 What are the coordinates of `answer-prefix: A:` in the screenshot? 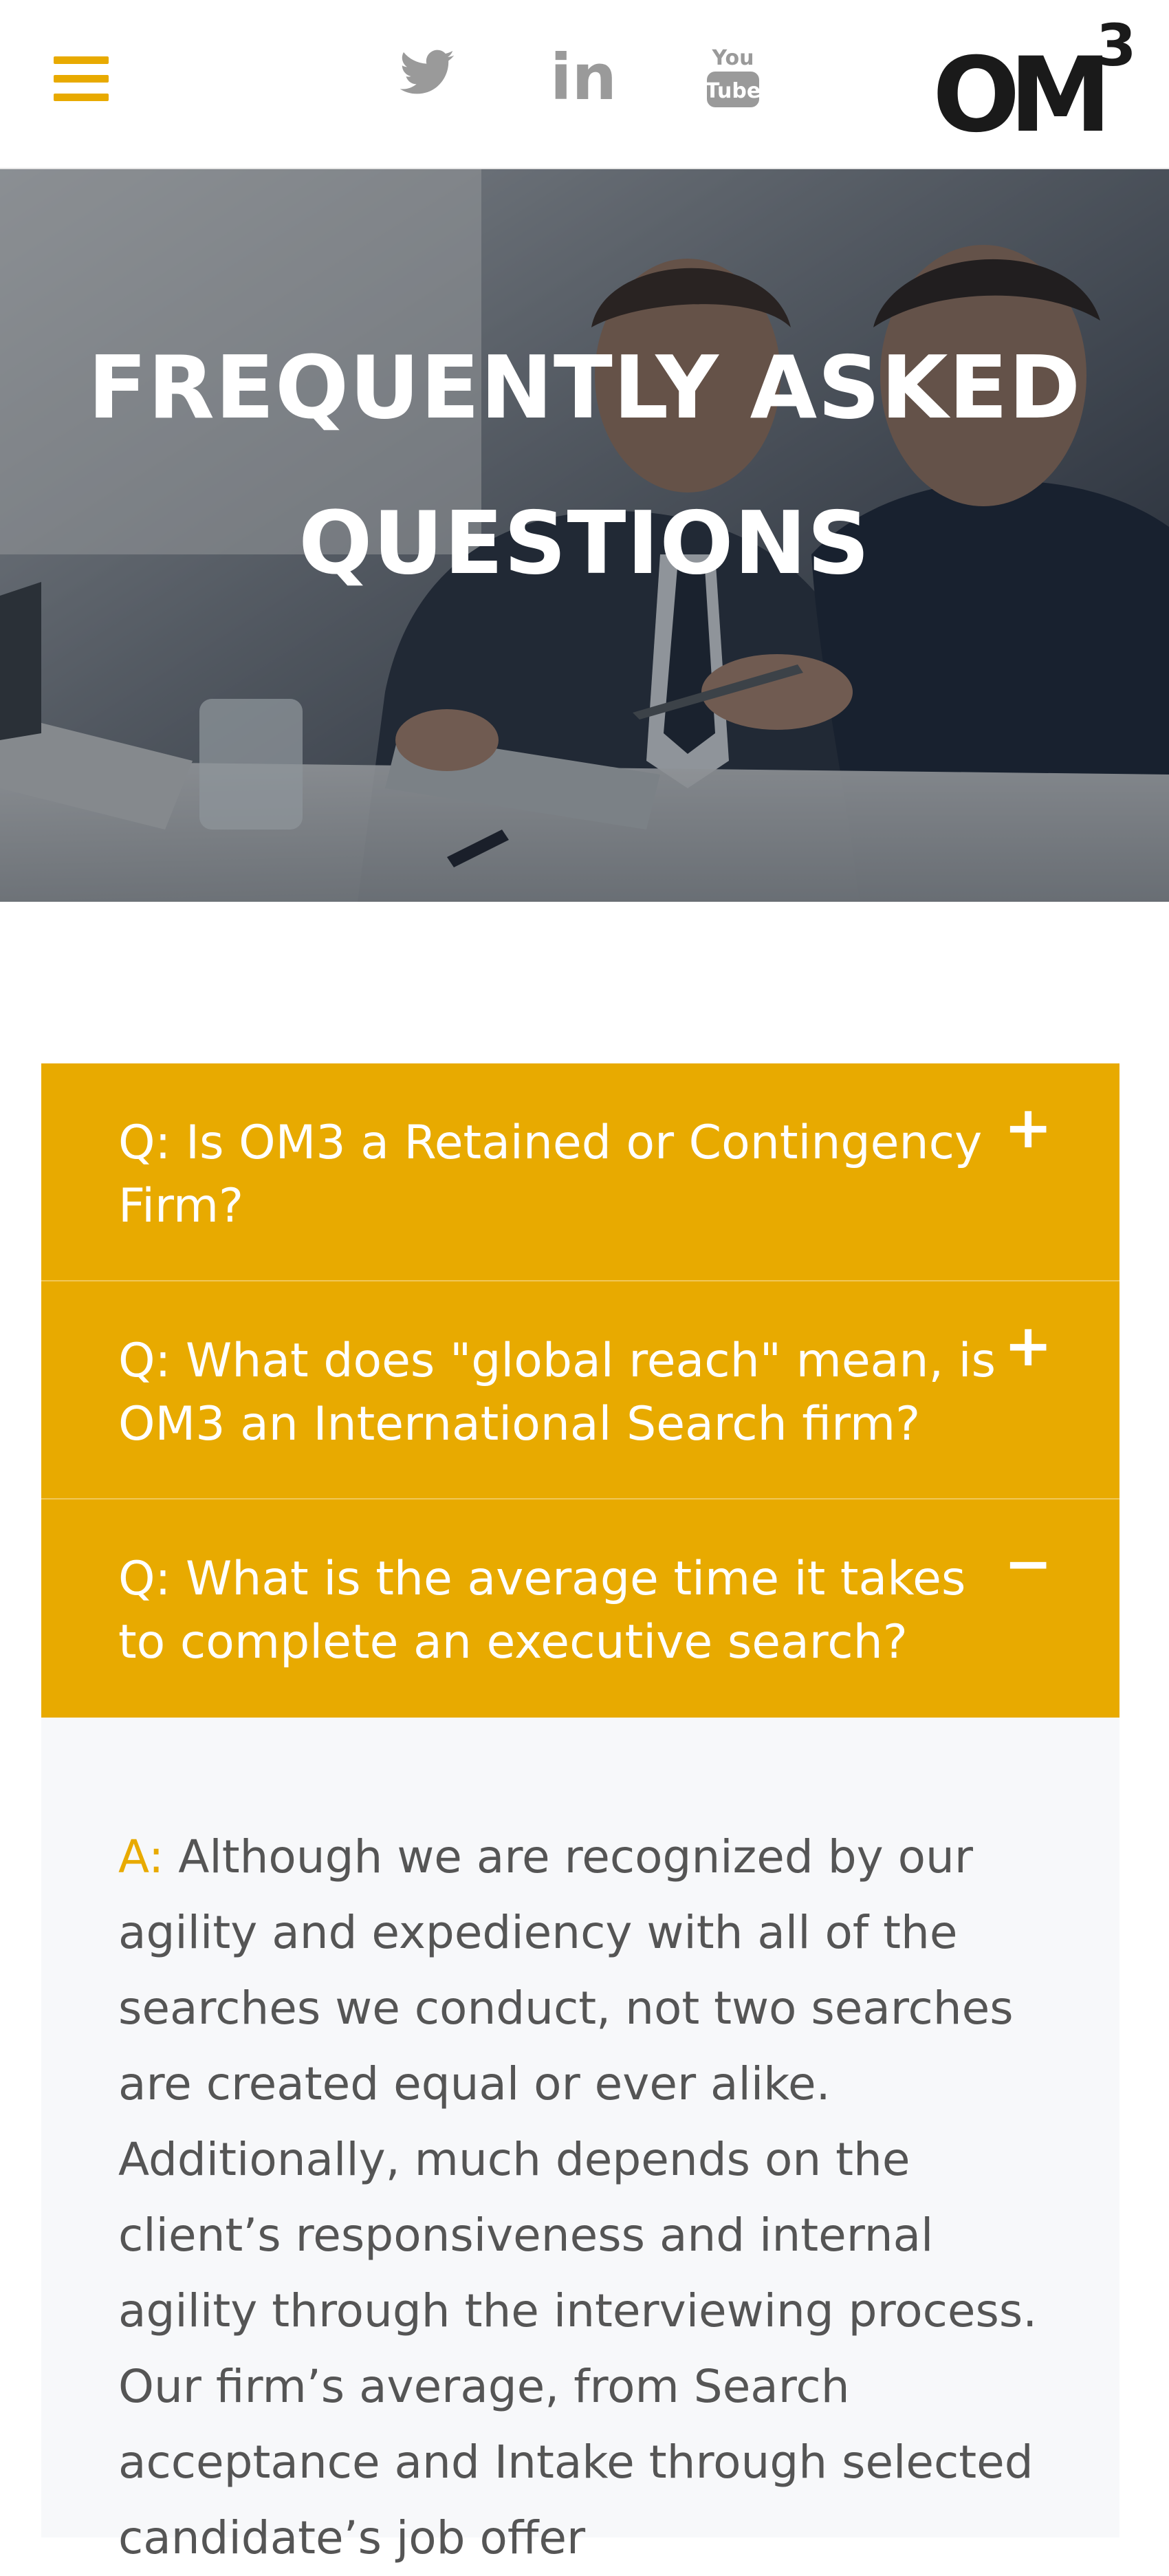 It's located at (141, 1857).